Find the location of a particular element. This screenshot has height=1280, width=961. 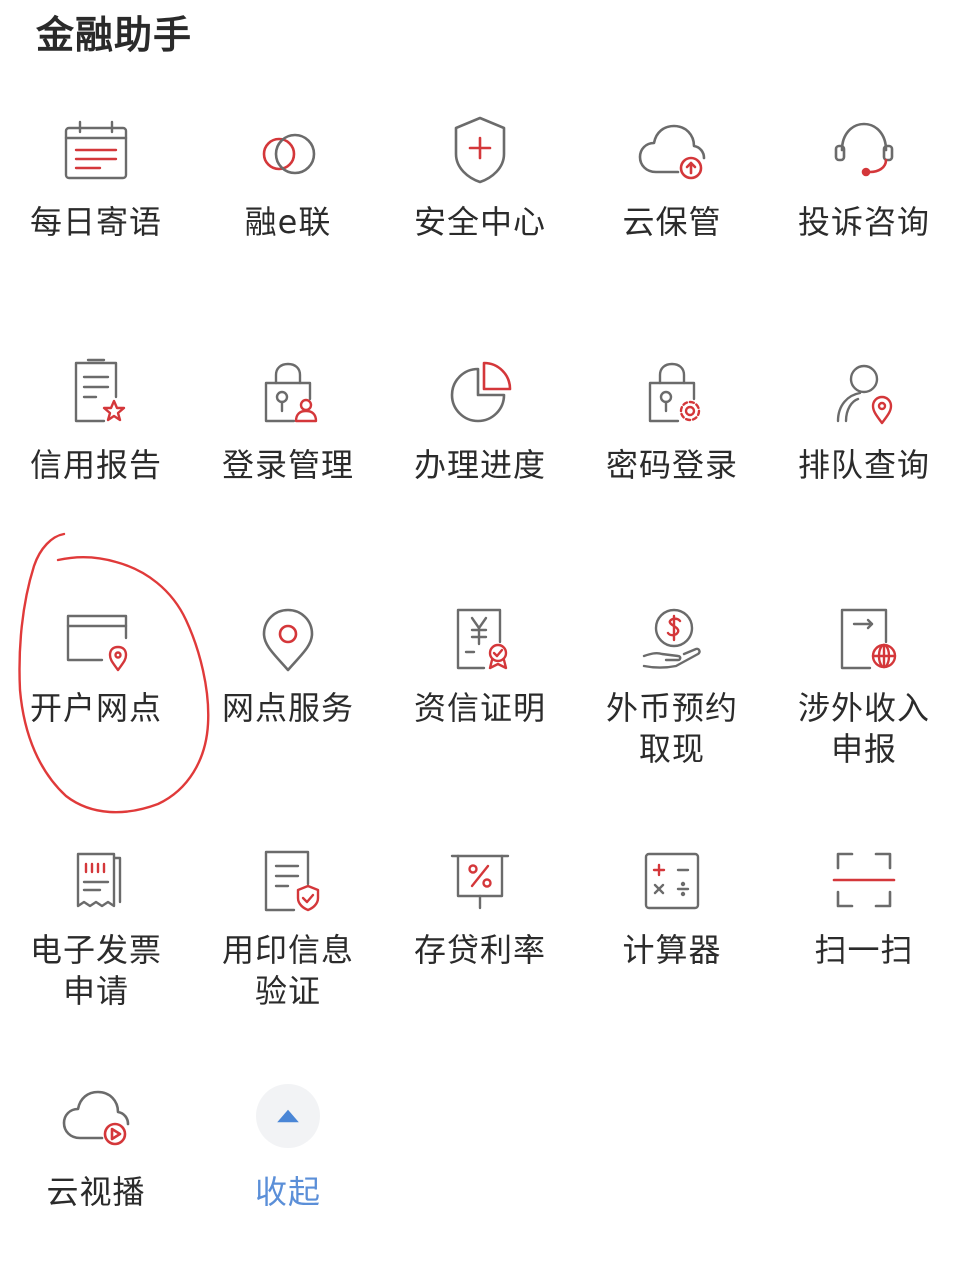

grid-item-security-center: 安全中心 is located at coordinates (480, 180).